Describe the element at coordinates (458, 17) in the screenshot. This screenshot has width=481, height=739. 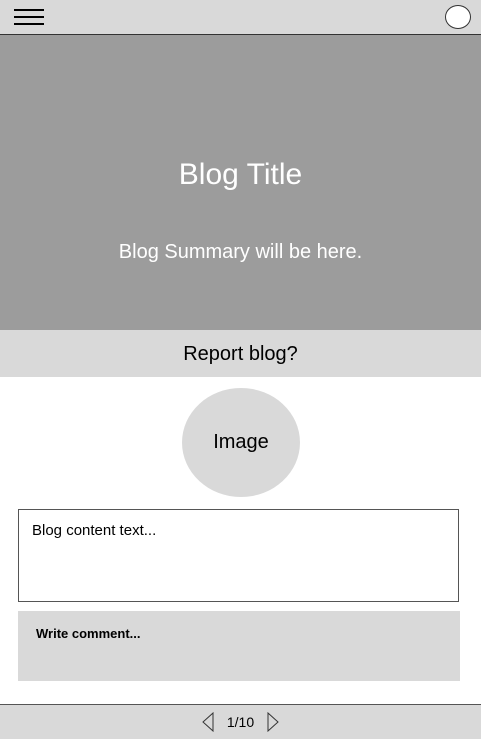
I see `profile-avatar-icon` at that location.